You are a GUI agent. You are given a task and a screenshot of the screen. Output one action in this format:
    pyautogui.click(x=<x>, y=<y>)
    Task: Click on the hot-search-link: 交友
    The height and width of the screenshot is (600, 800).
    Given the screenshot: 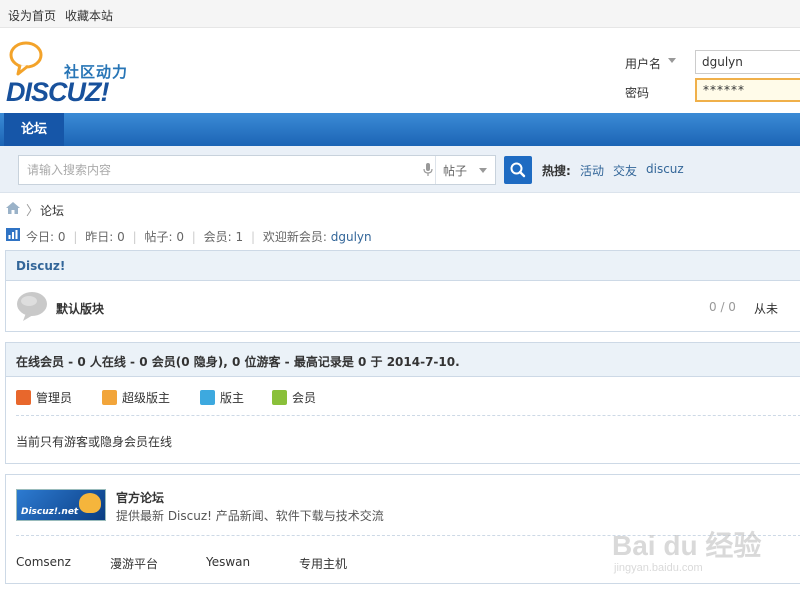 What is the action you would take?
    pyautogui.click(x=625, y=170)
    